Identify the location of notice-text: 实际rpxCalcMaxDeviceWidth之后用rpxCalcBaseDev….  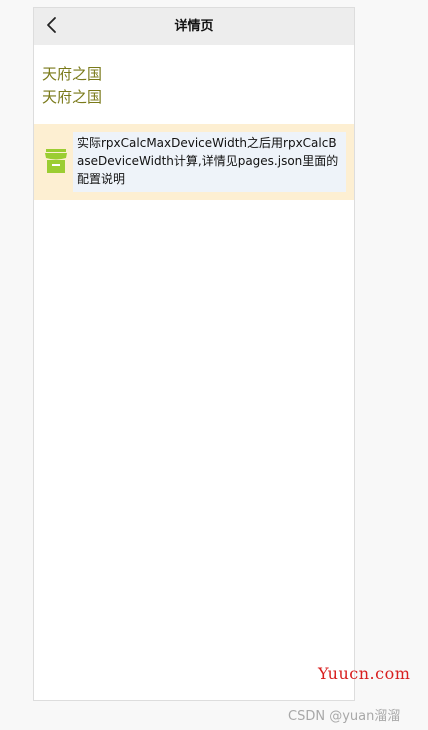
(208, 161).